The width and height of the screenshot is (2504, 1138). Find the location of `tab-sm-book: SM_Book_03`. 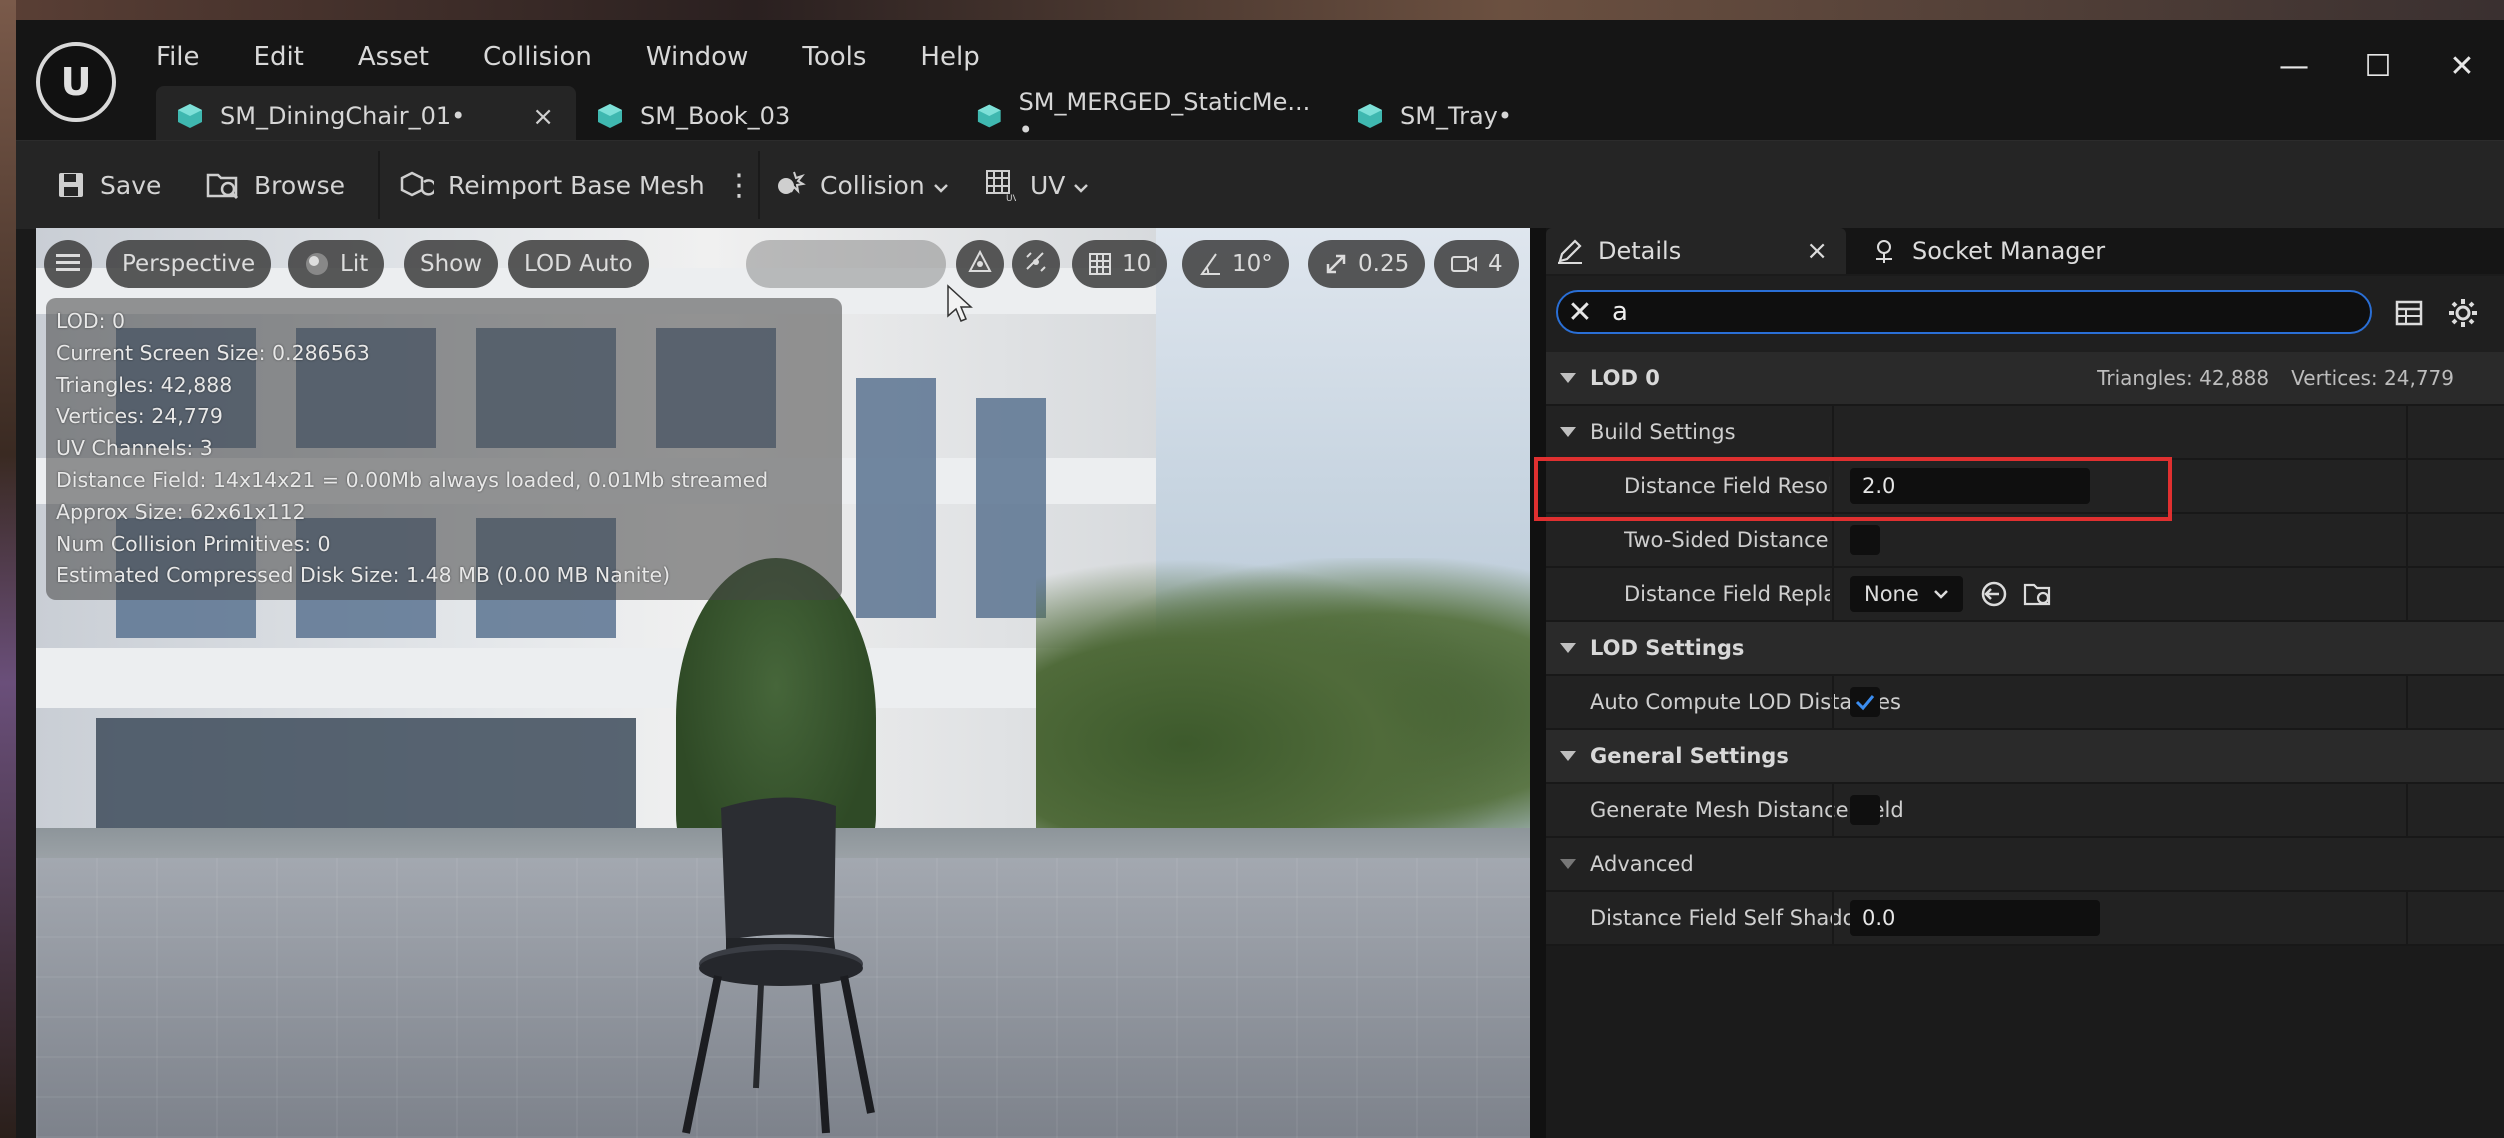

tab-sm-book: SM_Book_03 is located at coordinates (766, 116).